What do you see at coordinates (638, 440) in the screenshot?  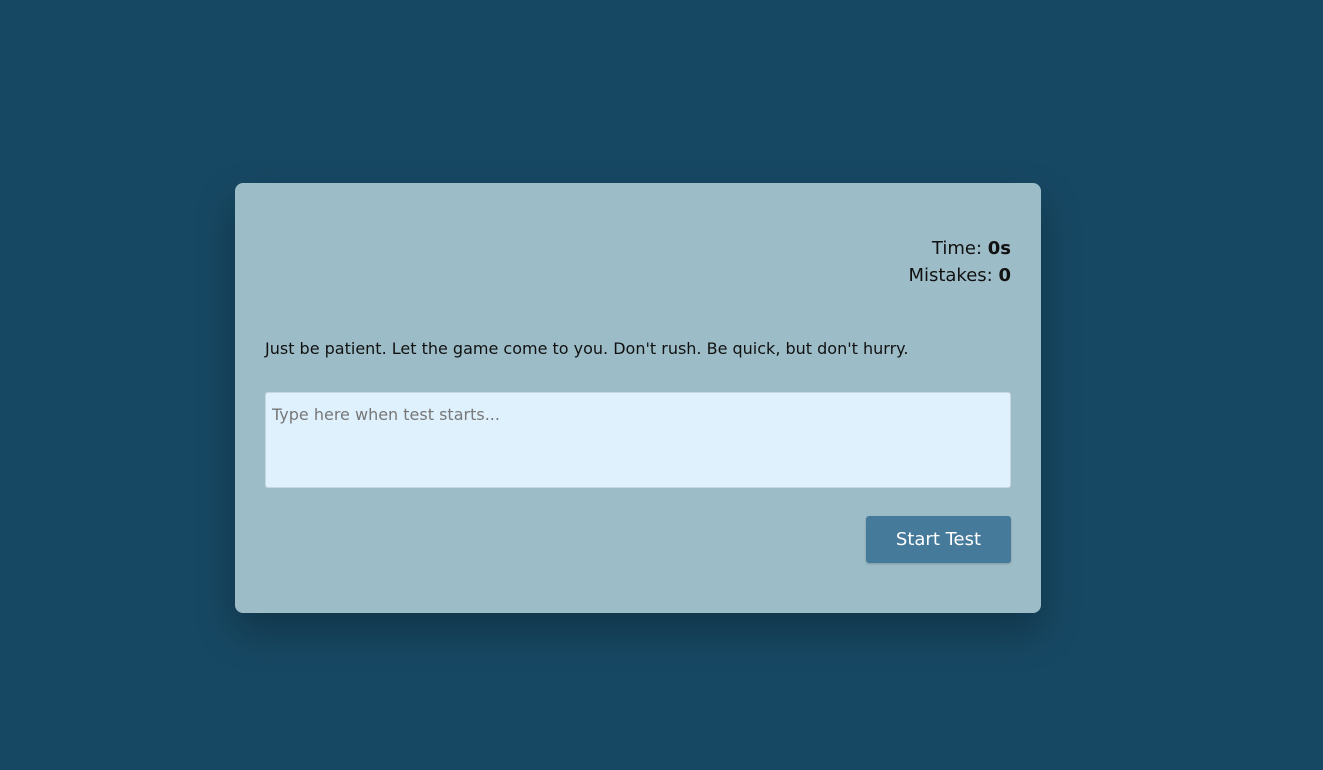 I see `typing-input` at bounding box center [638, 440].